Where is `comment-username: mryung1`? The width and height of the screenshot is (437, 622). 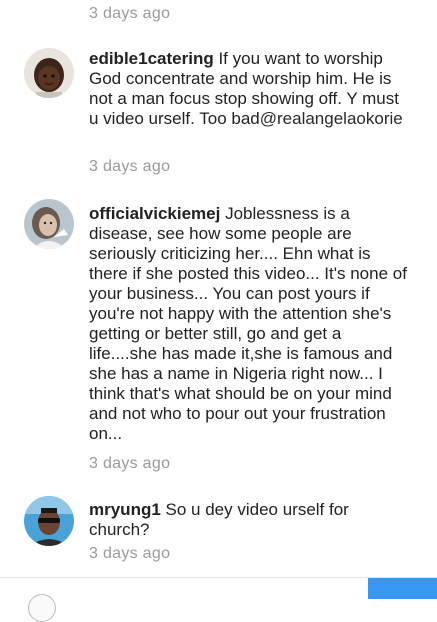 comment-username: mryung1 is located at coordinates (125, 509).